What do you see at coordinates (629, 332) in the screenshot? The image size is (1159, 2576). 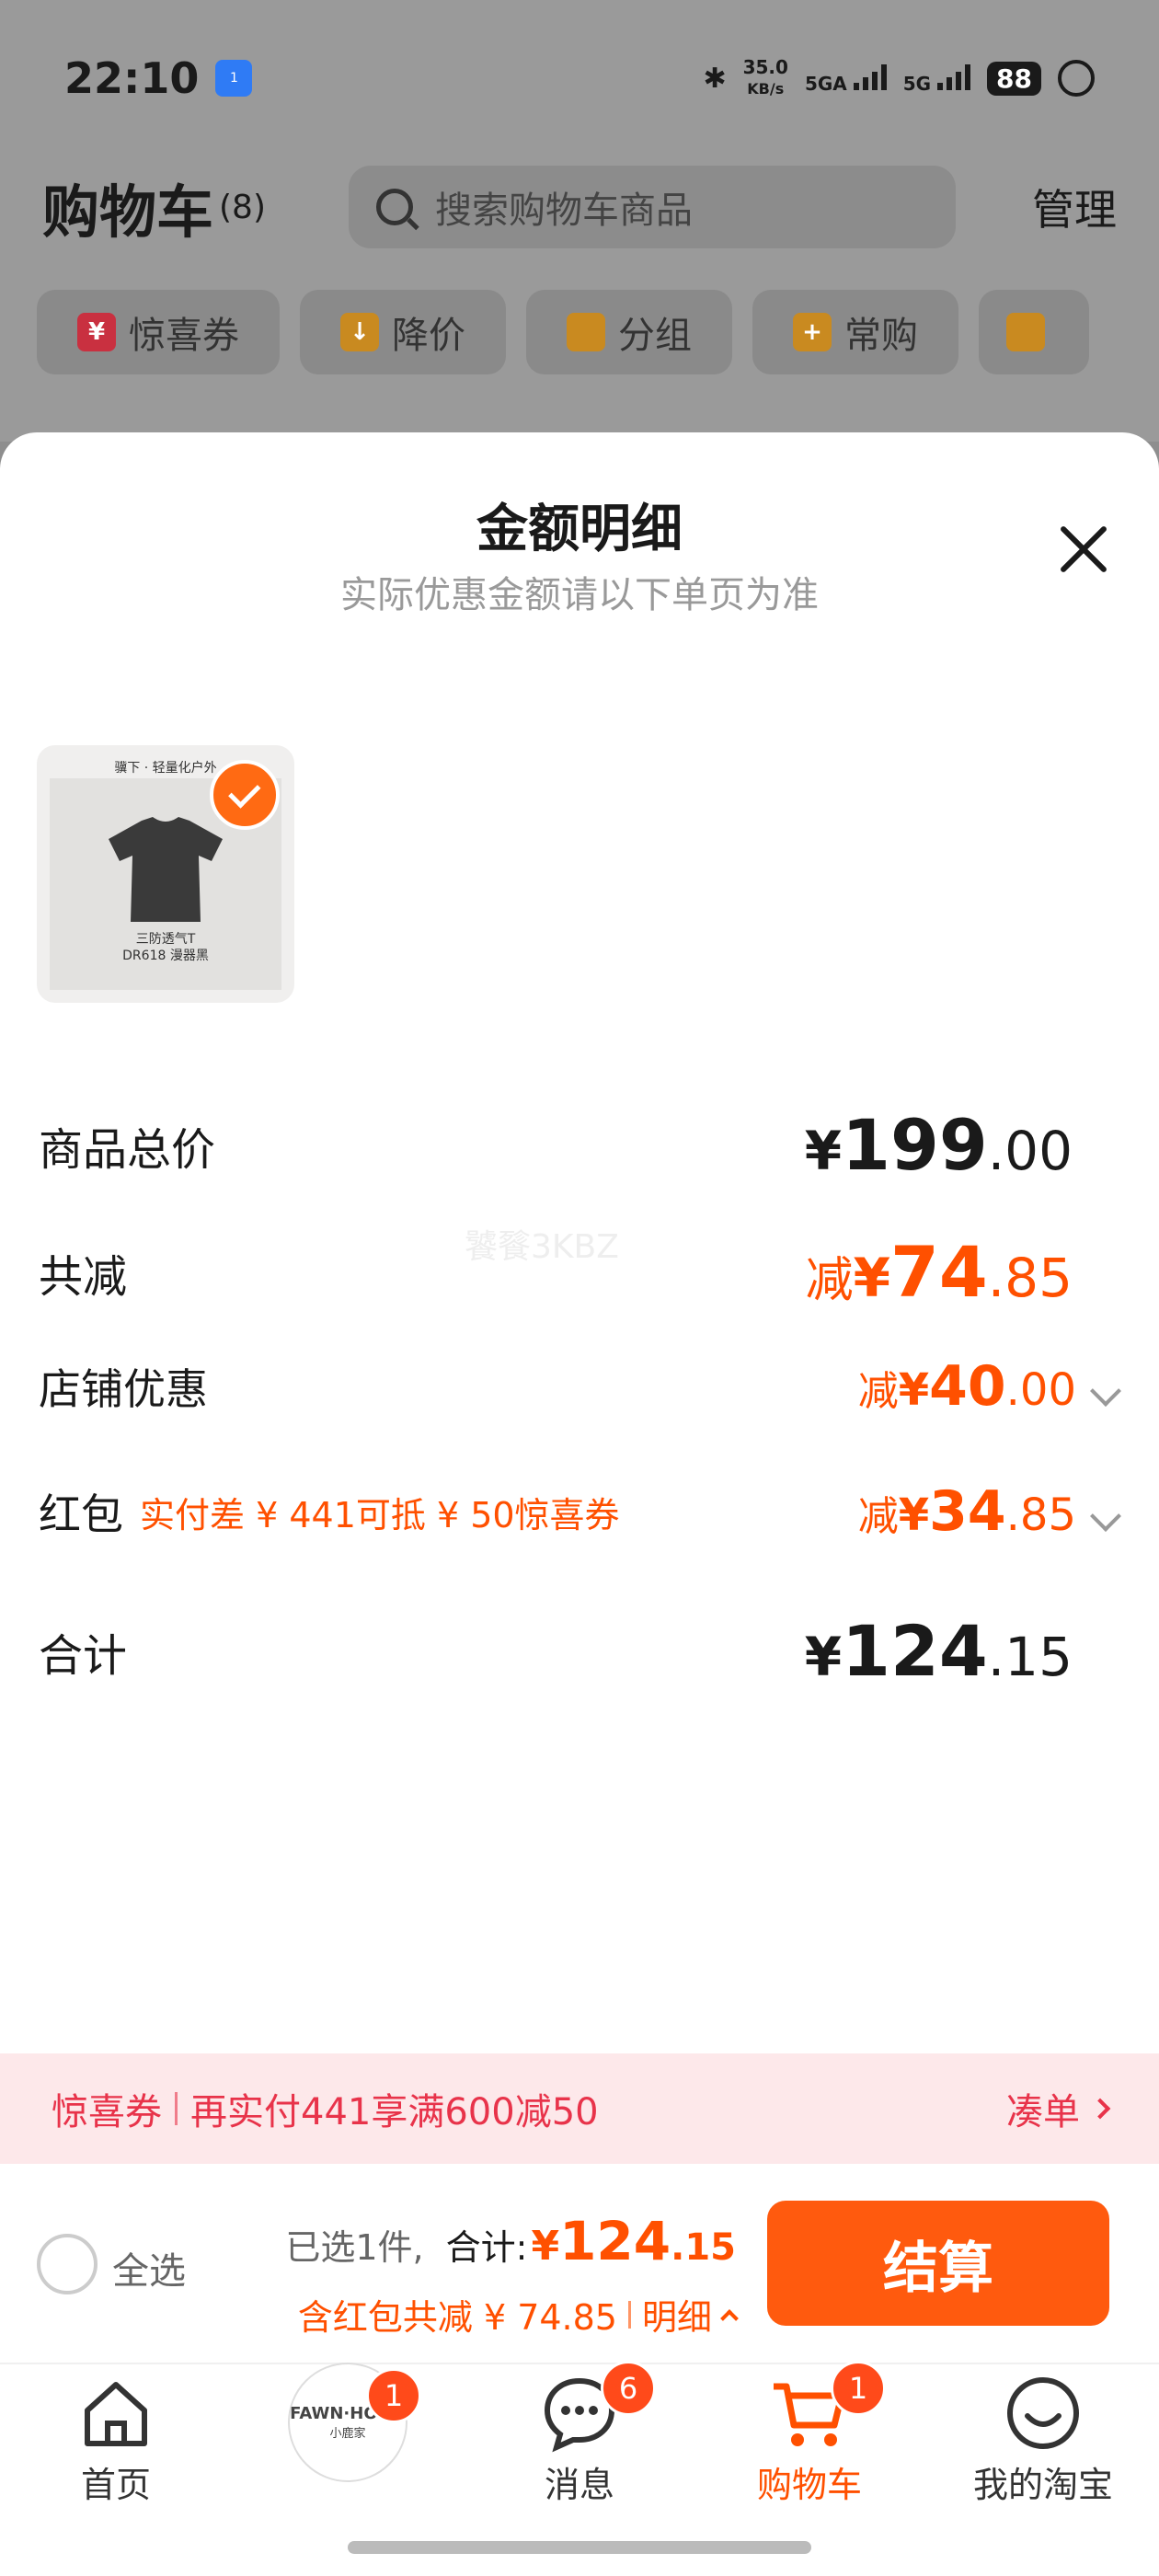 I see `chip-group: 分组` at bounding box center [629, 332].